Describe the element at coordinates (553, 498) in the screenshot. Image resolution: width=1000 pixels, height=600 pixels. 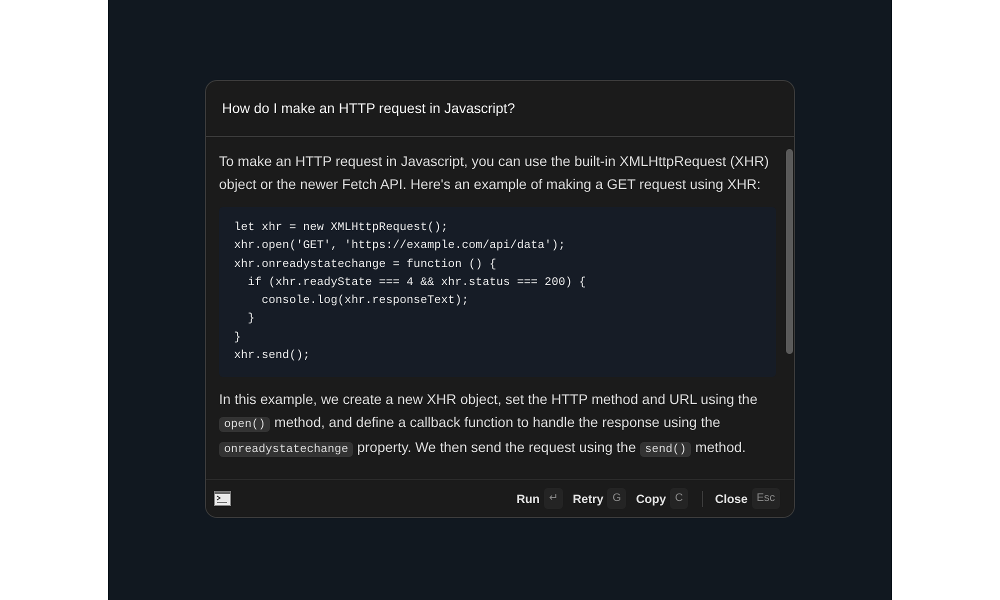
I see `shortcut-key: ↵` at that location.